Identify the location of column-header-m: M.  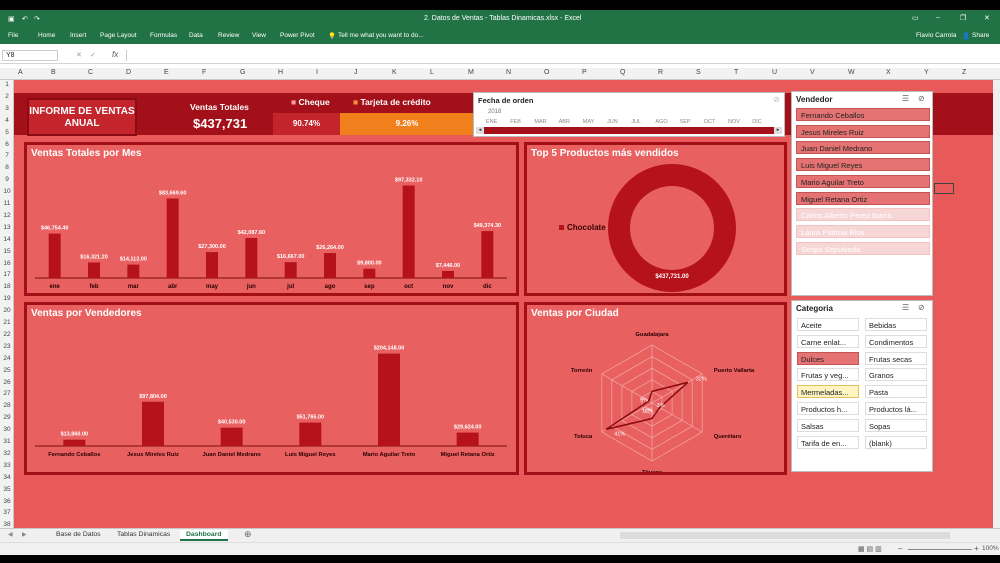
(471, 72).